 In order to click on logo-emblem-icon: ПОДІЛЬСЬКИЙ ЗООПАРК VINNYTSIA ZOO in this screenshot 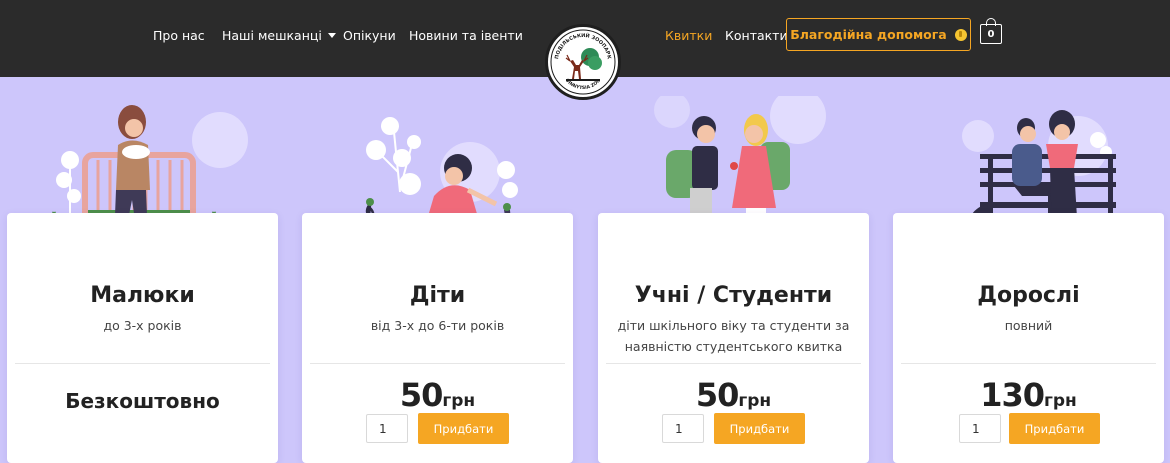, I will do `click(583, 62)`.